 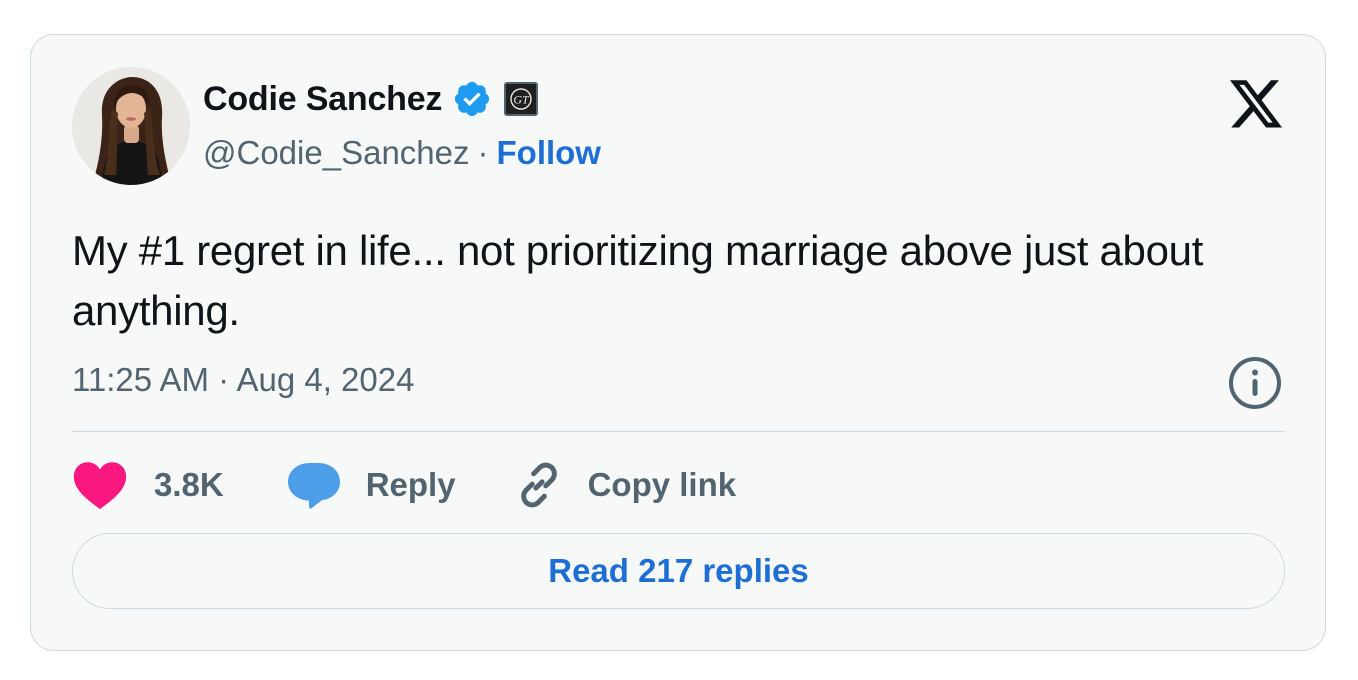 I want to click on author-handle: @Codie_Sanchez, so click(x=336, y=153).